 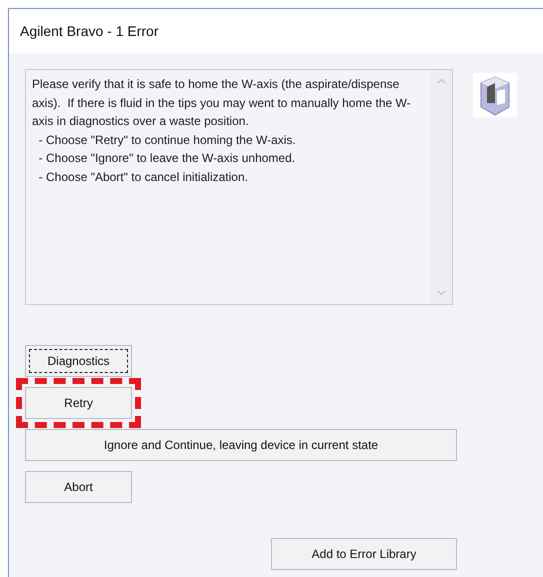 I want to click on scroll-down-icon, so click(x=441, y=293).